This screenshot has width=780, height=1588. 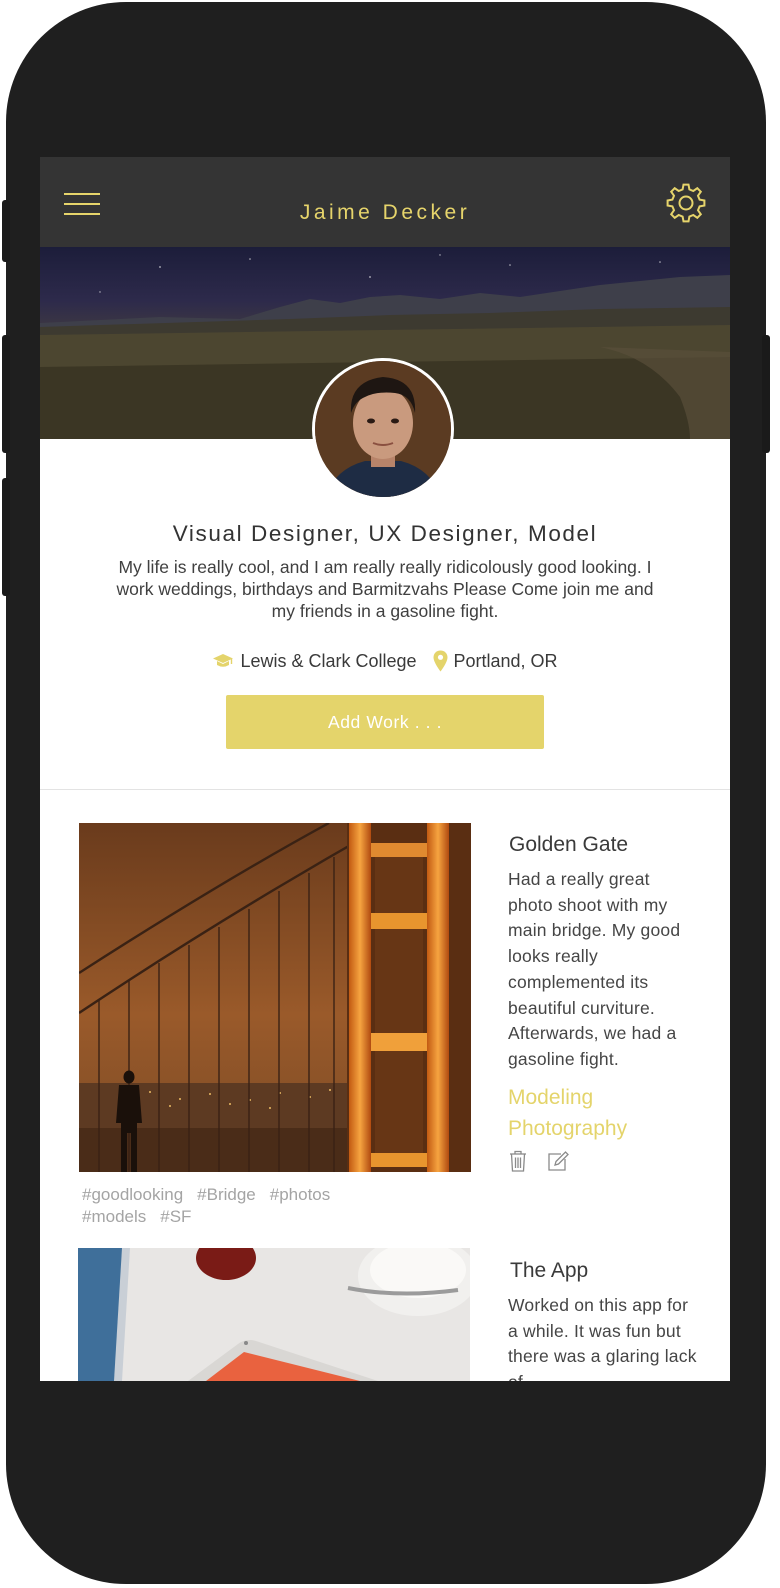 What do you see at coordinates (568, 845) in the screenshot?
I see `work-title: Golden Gate` at bounding box center [568, 845].